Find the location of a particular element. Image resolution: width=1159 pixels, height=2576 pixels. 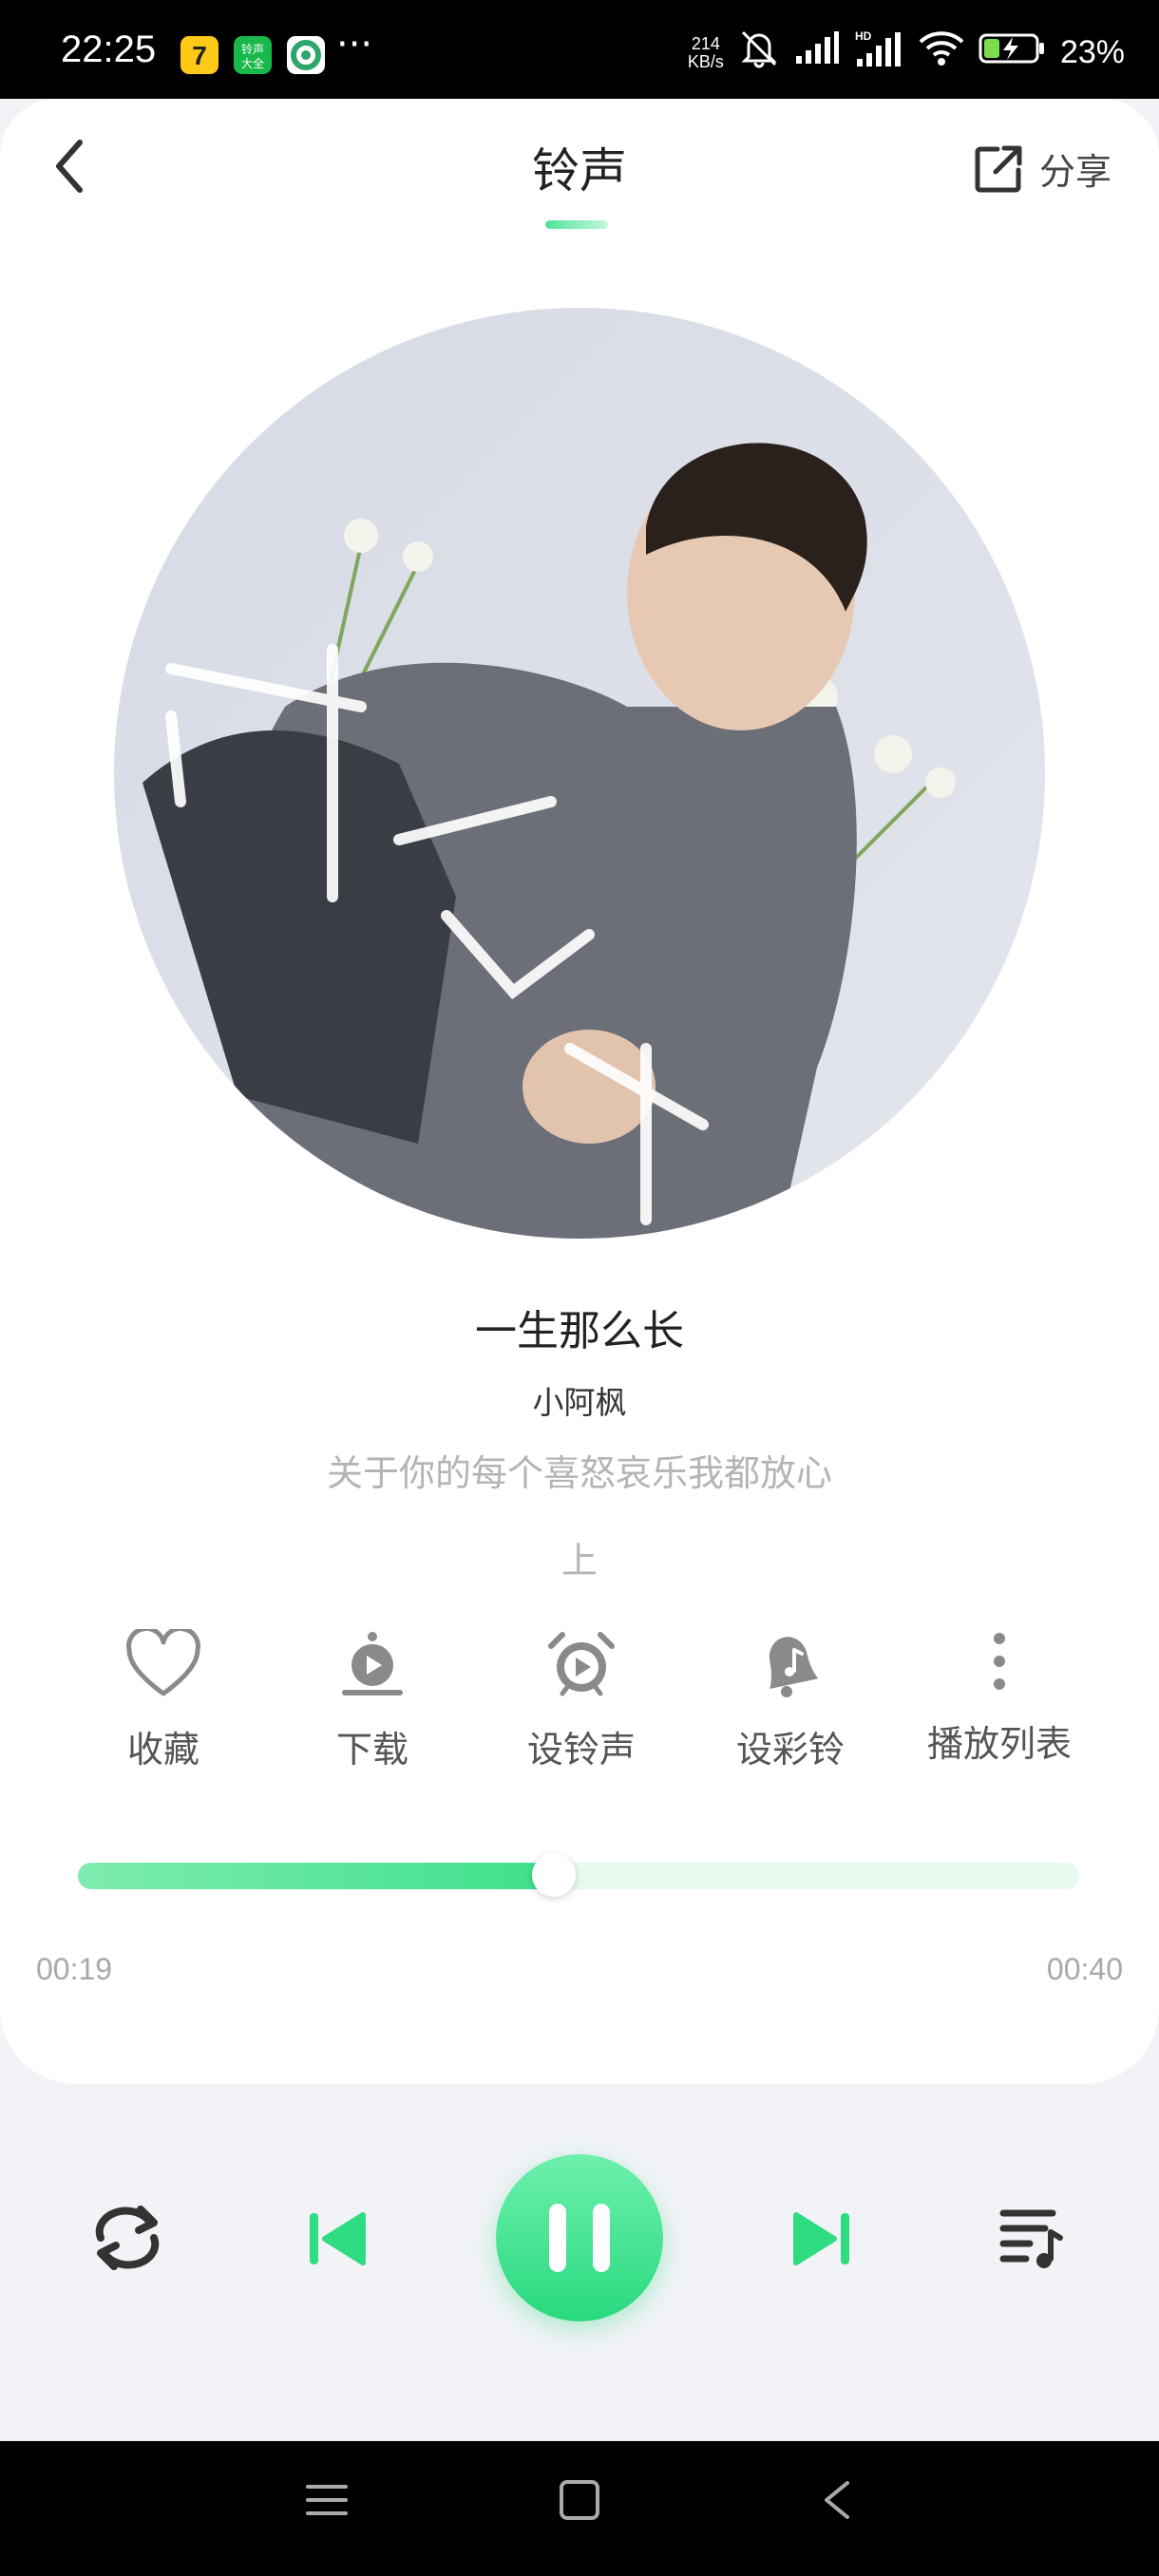

back-nav-button is located at coordinates (838, 2502).